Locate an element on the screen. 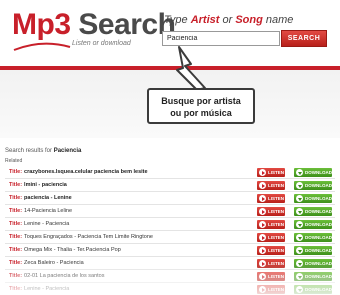  song-name: 02-01 La paciencia de los santos is located at coordinates (64, 276).